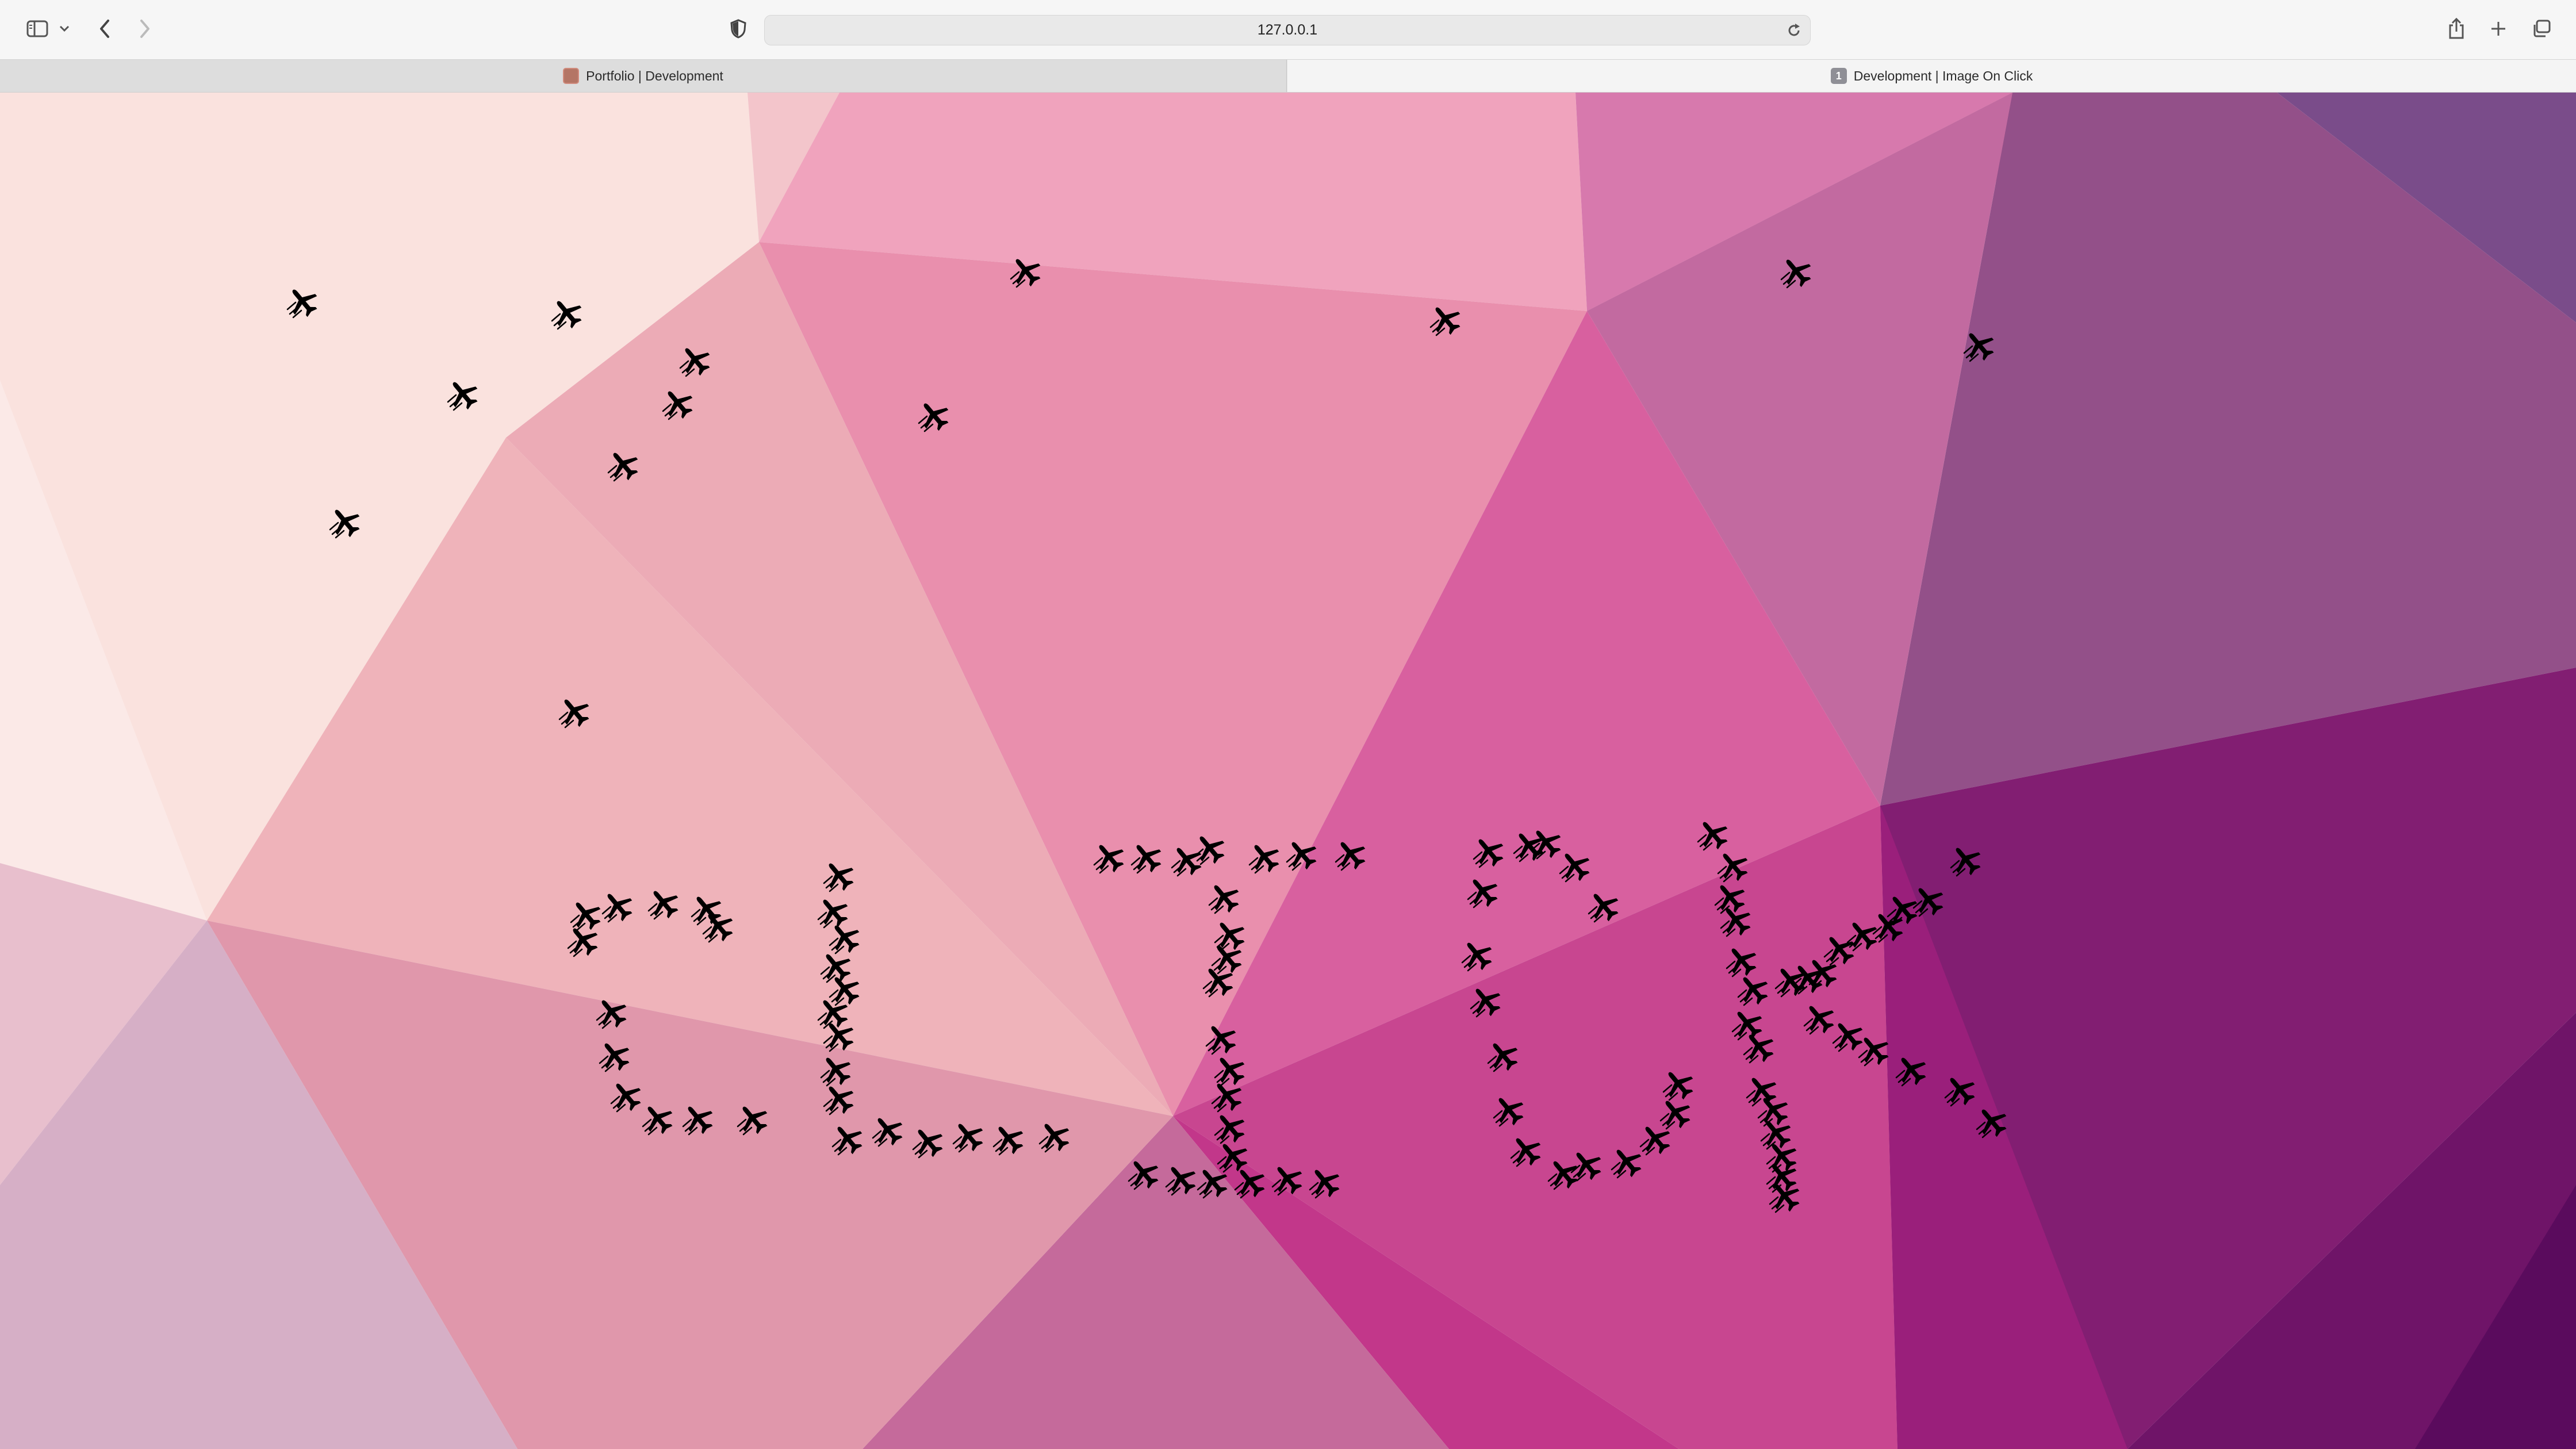 The image size is (2576, 1449). I want to click on new-tab-plus-icon, so click(2498, 28).